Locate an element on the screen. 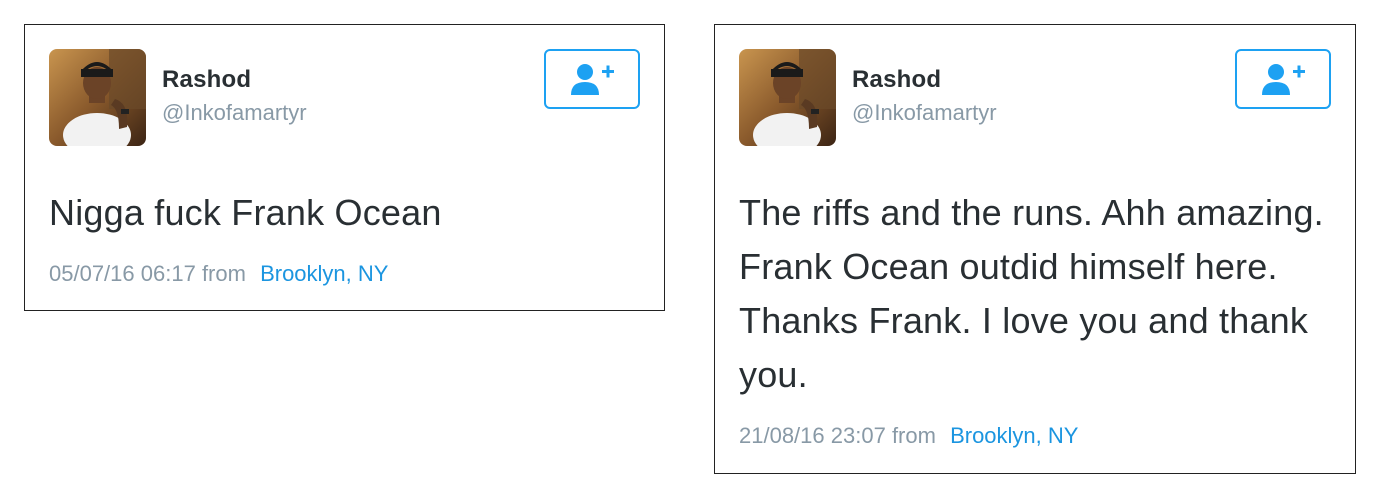  tweet-meta: 05/07/16 06:17 from Brooklyn, NY is located at coordinates (218, 274).